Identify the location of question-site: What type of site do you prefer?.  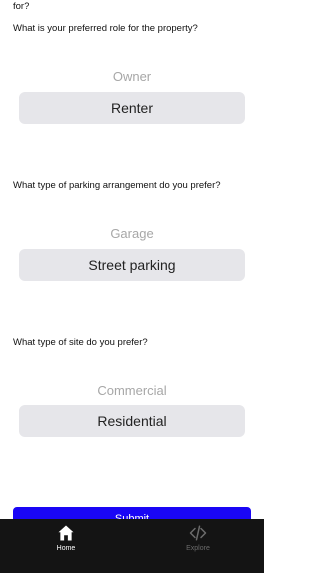
(80, 342).